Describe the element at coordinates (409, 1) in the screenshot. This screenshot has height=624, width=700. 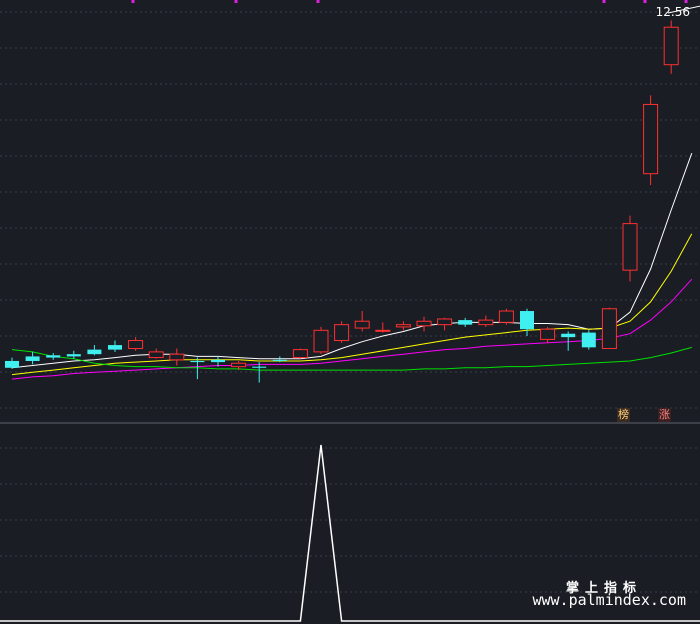
I see `top-markers` at that location.